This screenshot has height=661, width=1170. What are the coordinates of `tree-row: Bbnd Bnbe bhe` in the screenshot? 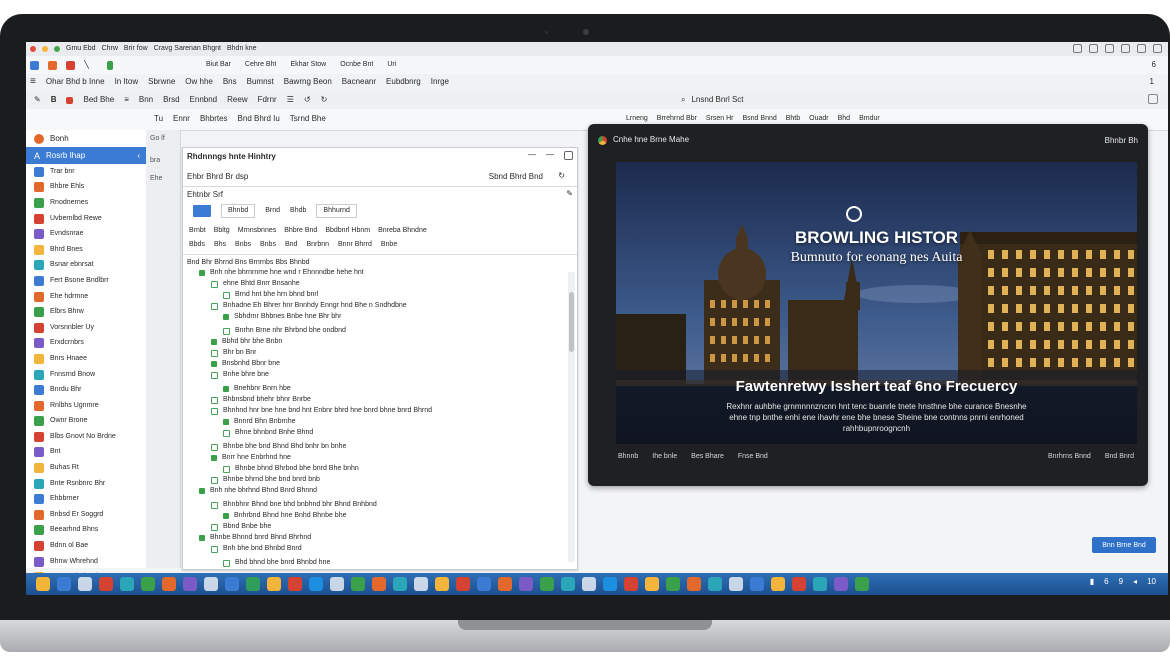 It's located at (241, 527).